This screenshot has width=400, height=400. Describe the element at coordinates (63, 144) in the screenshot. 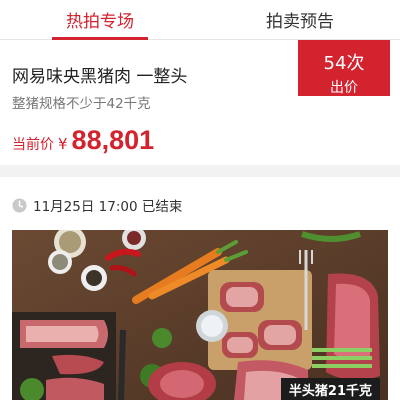

I see `price-currency: ¥` at that location.